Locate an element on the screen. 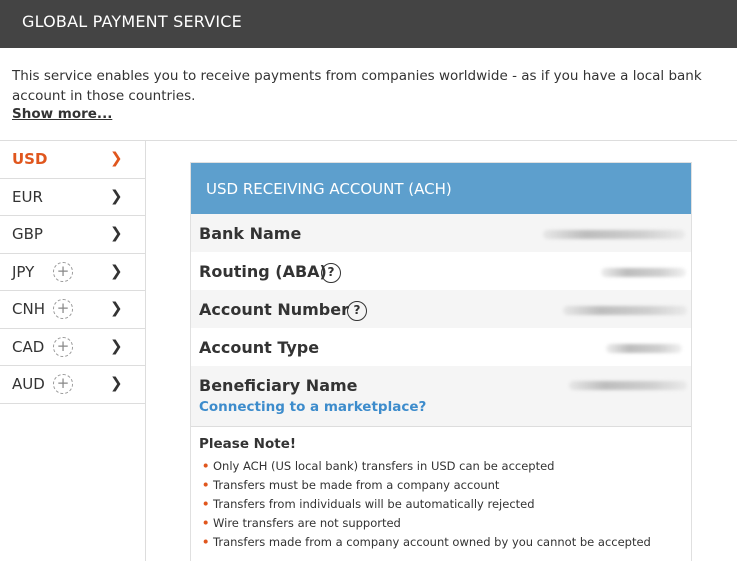 This screenshot has height=561, width=737. field-label: Beneficiary Name is located at coordinates (278, 385).